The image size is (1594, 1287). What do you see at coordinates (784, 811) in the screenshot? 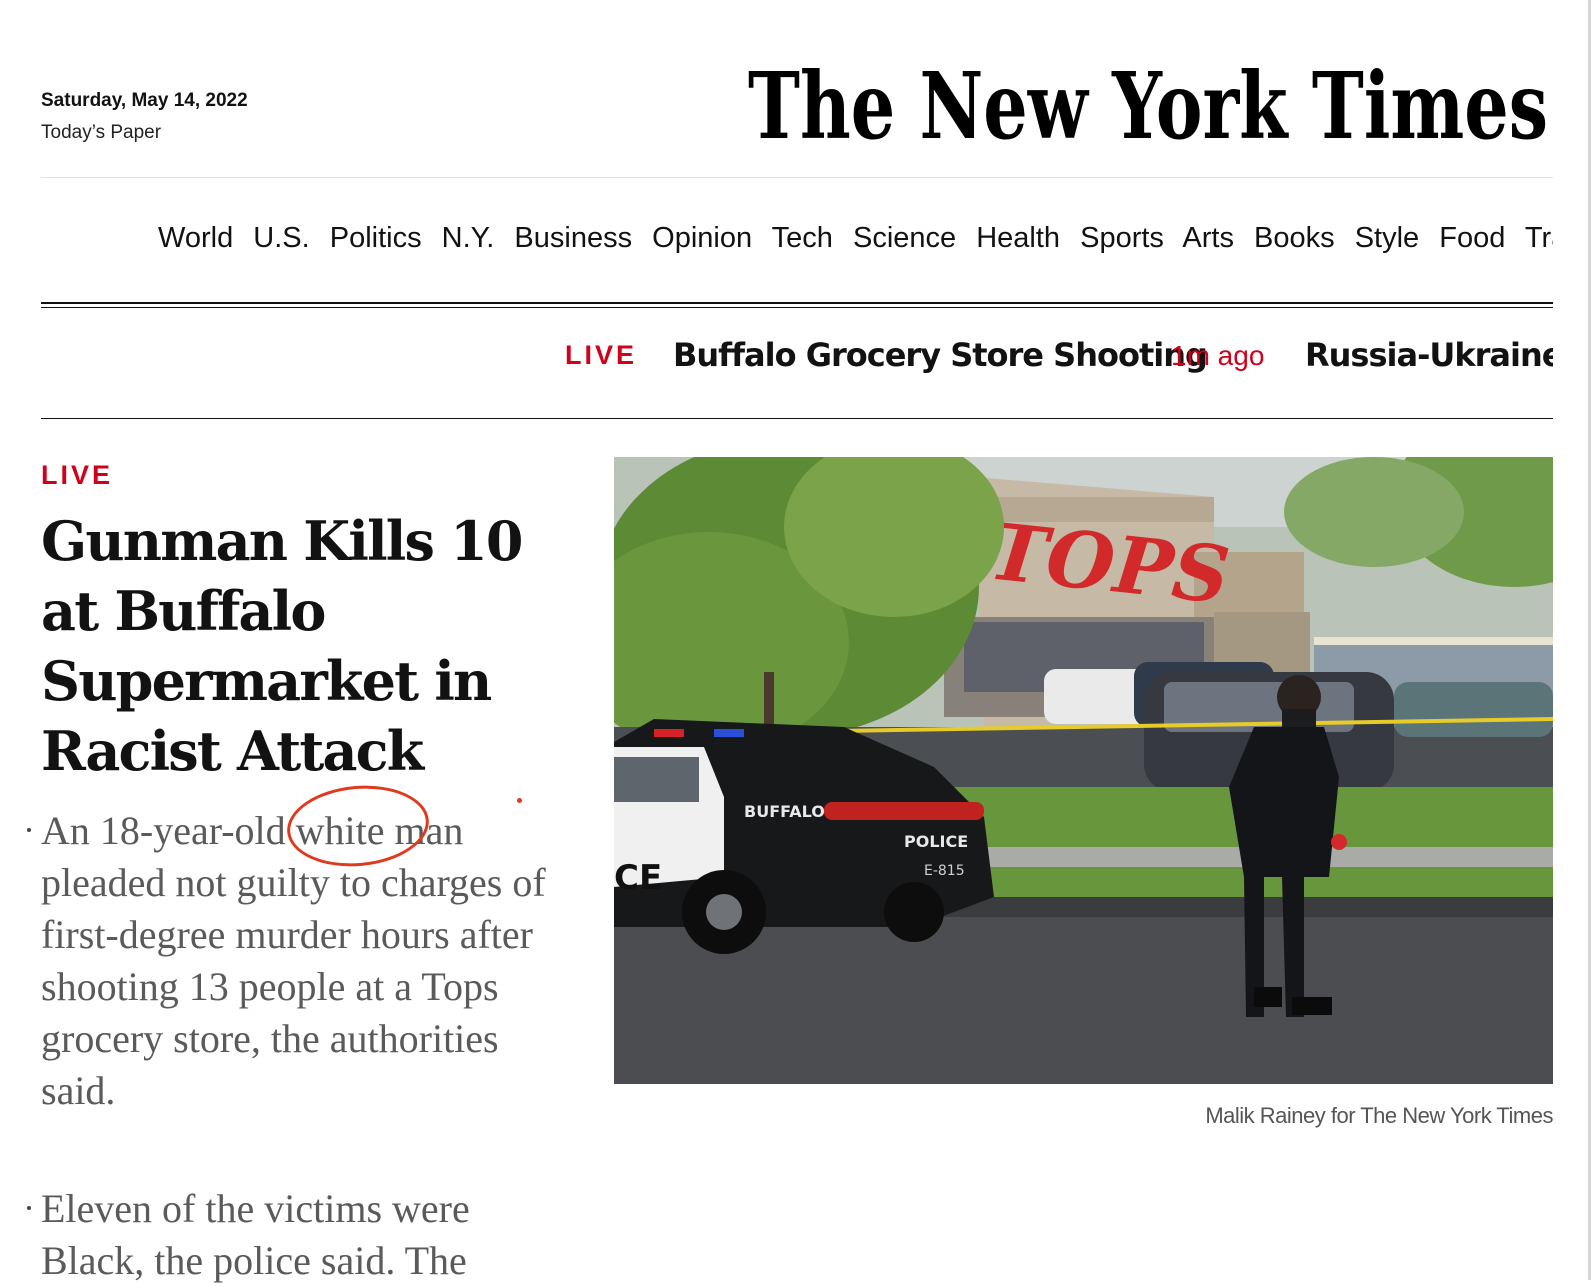
I see `photo-car-text-buffalo: BUFFALO` at bounding box center [784, 811].